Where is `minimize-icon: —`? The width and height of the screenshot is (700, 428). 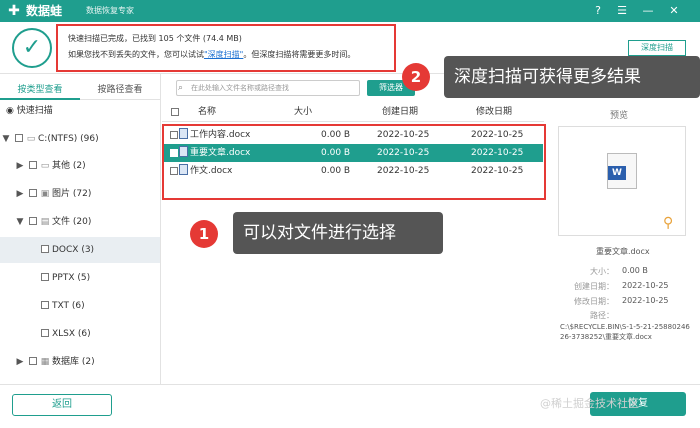
minimize-icon: — is located at coordinates (648, 11).